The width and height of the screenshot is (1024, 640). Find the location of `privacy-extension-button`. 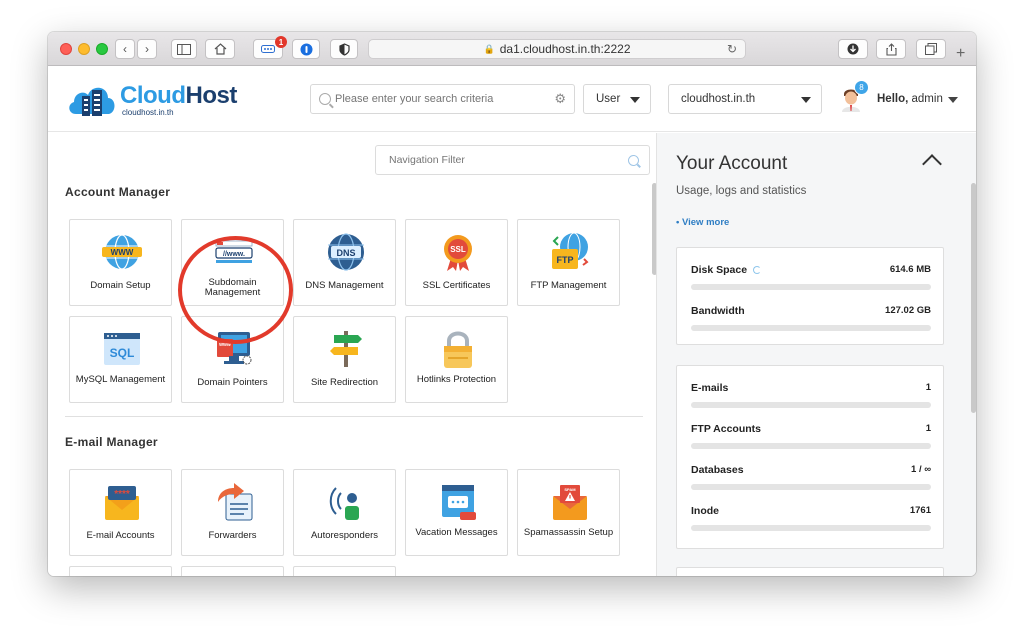

privacy-extension-button is located at coordinates (344, 49).